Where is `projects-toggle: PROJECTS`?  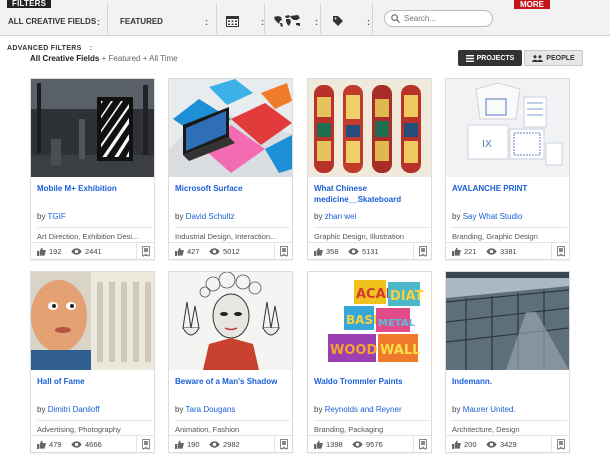 projects-toggle: PROJECTS is located at coordinates (490, 58).